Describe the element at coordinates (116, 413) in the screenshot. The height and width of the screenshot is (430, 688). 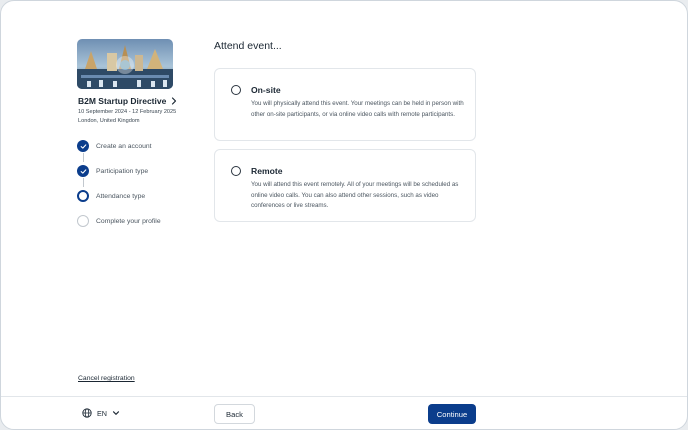
I see `chevron-down-icon` at that location.